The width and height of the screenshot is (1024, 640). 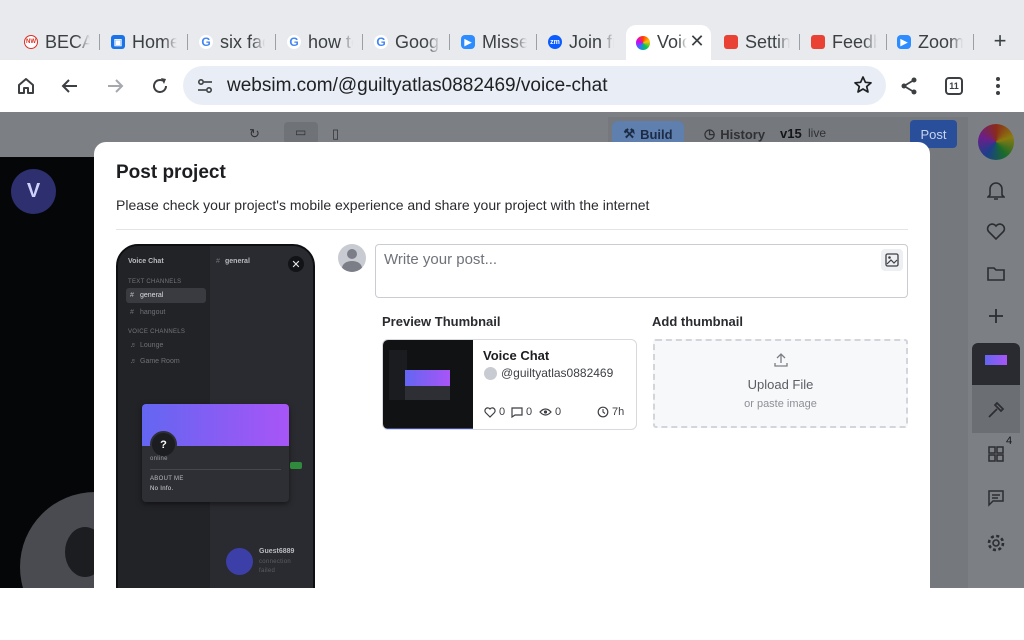 I want to click on tab-how-to: Ghow to, so click(x=320, y=42).